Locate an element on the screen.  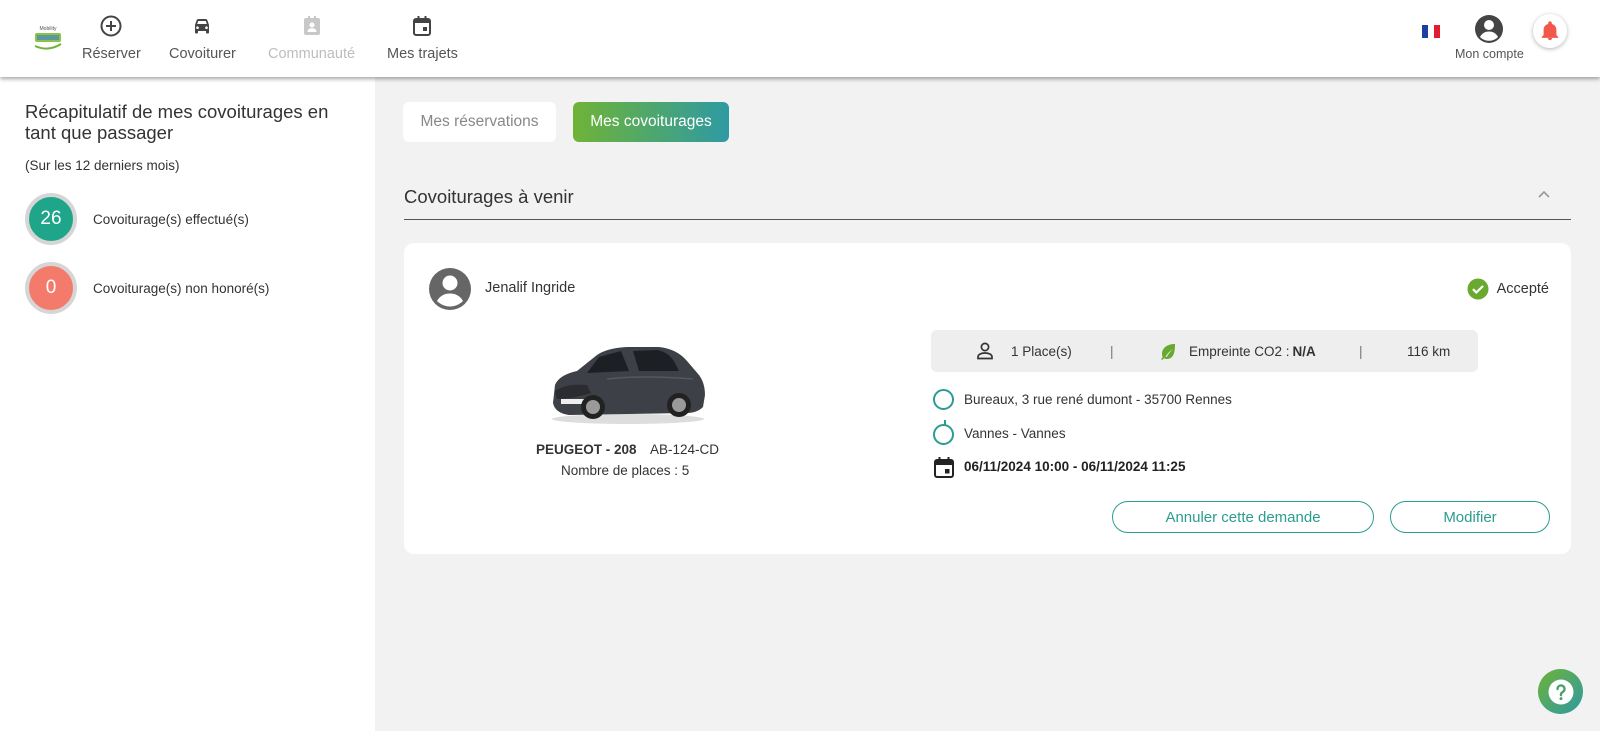
help-button is located at coordinates (1560, 691).